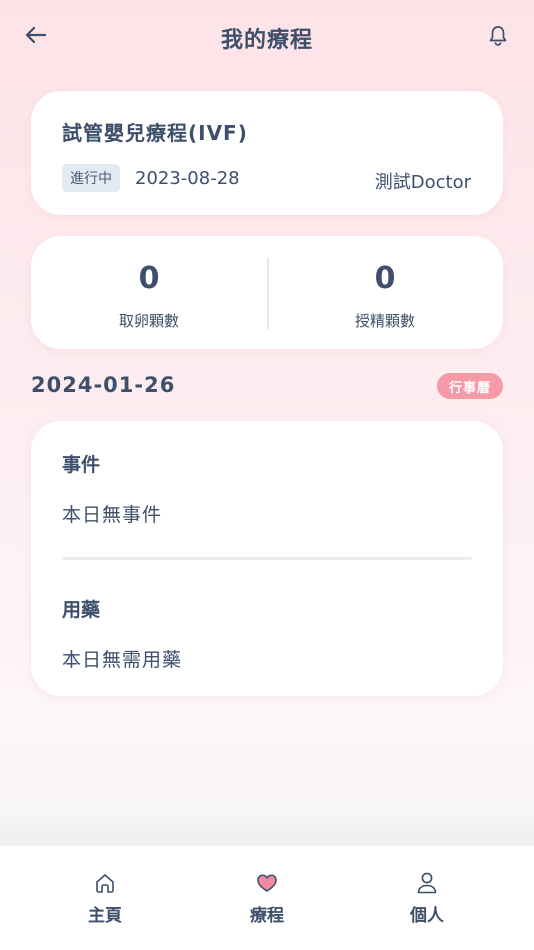 The width and height of the screenshot is (534, 950). What do you see at coordinates (105, 916) in the screenshot?
I see `tab-home-label: 主頁` at bounding box center [105, 916].